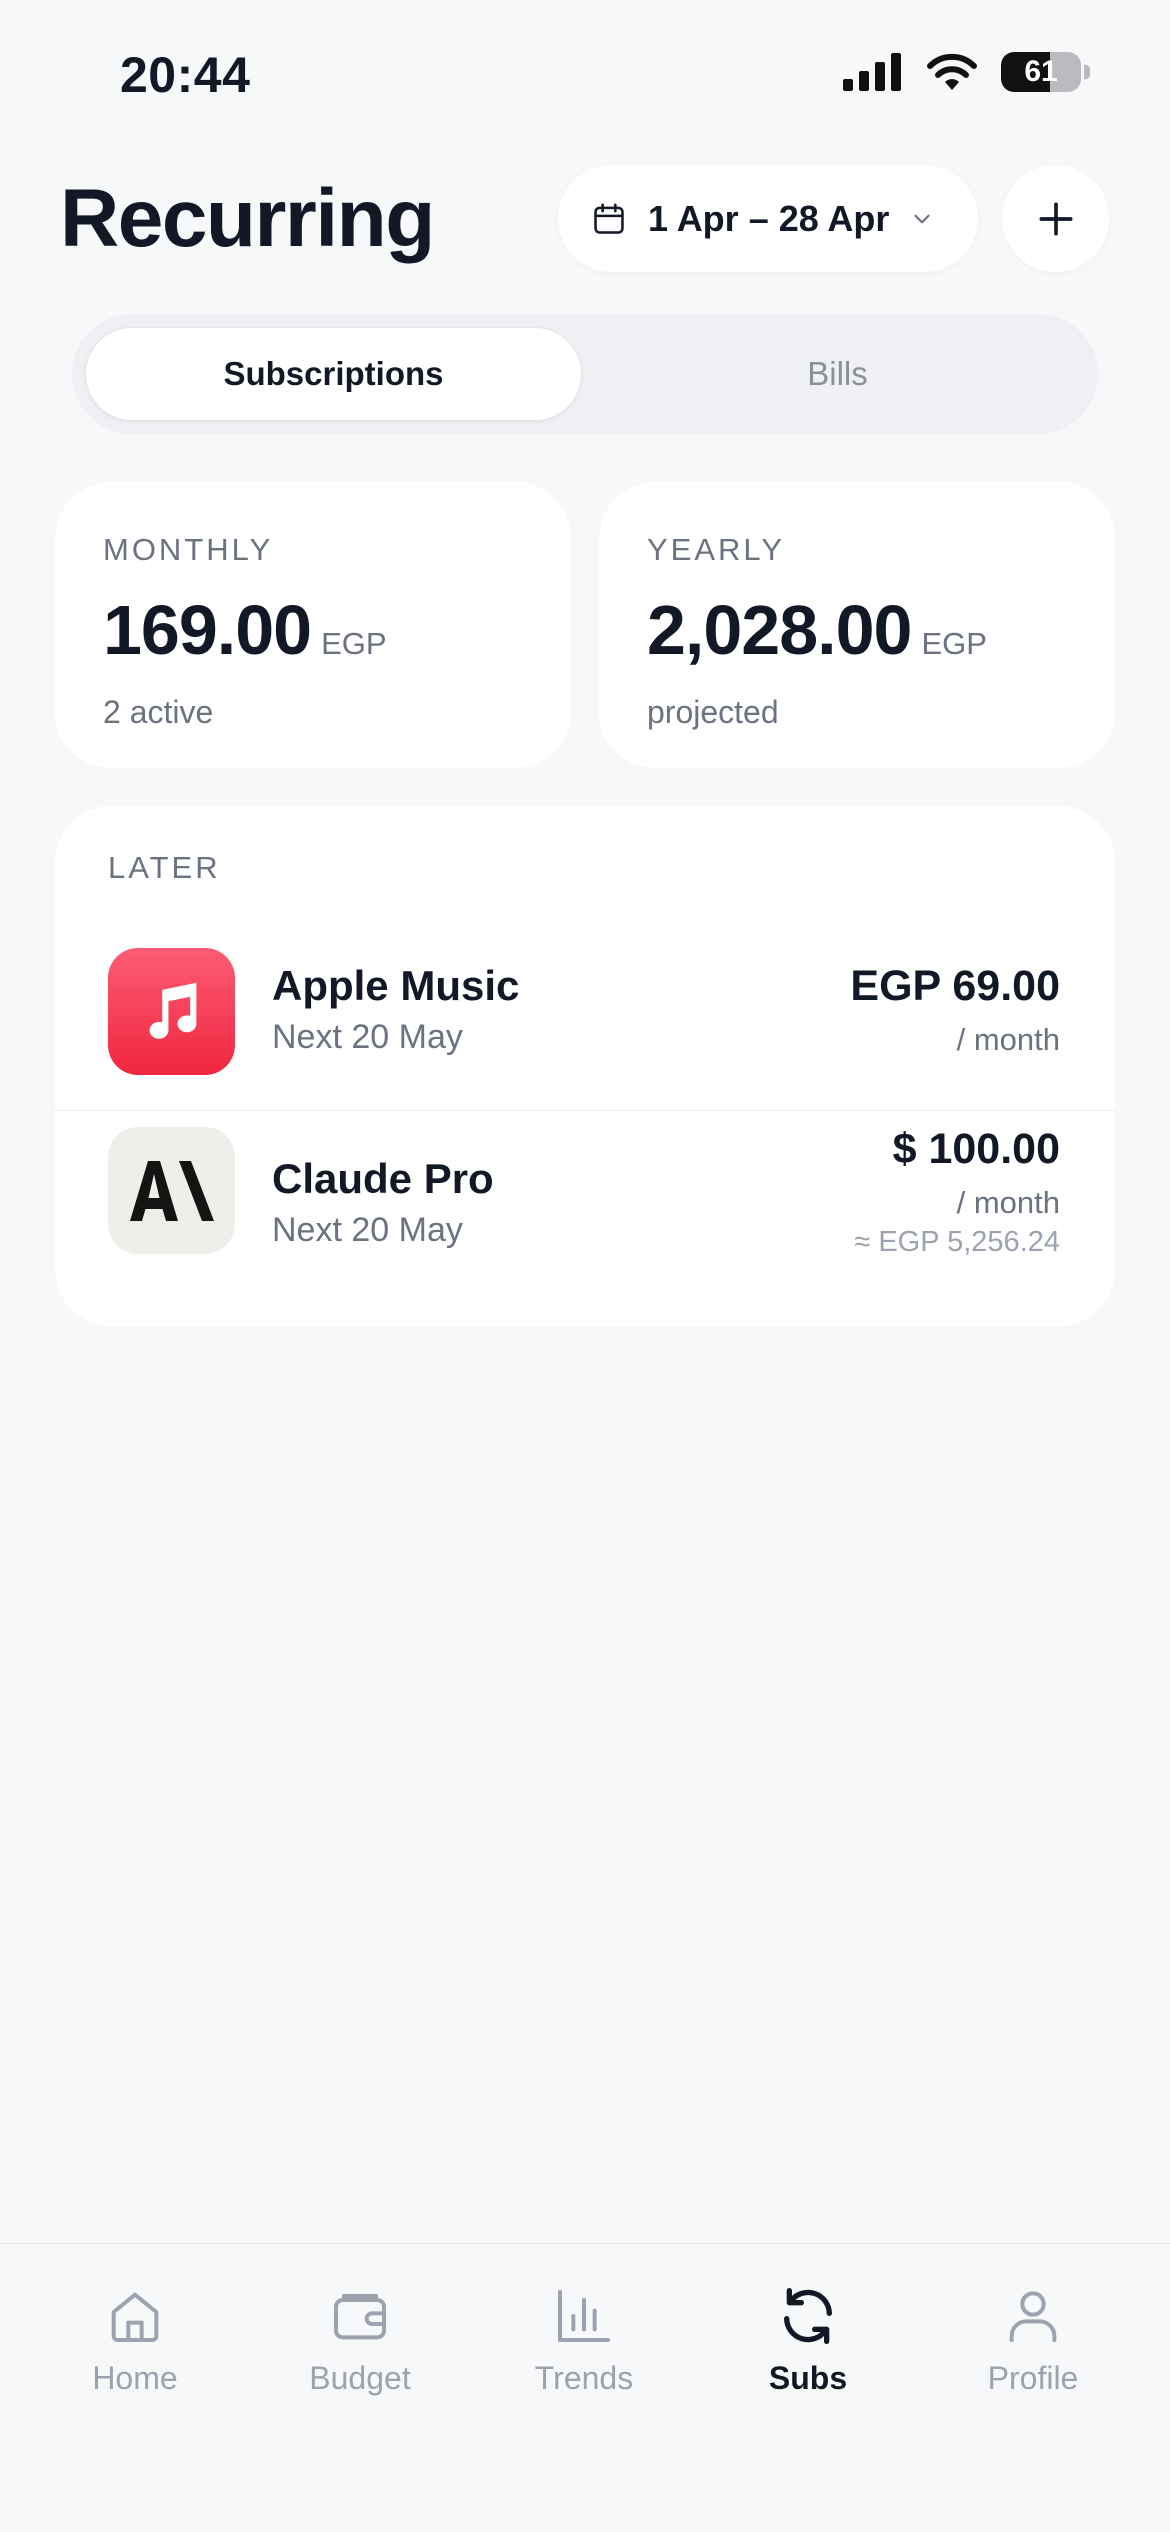  Describe the element at coordinates (713, 712) in the screenshot. I see `yearly-projected: projected` at that location.